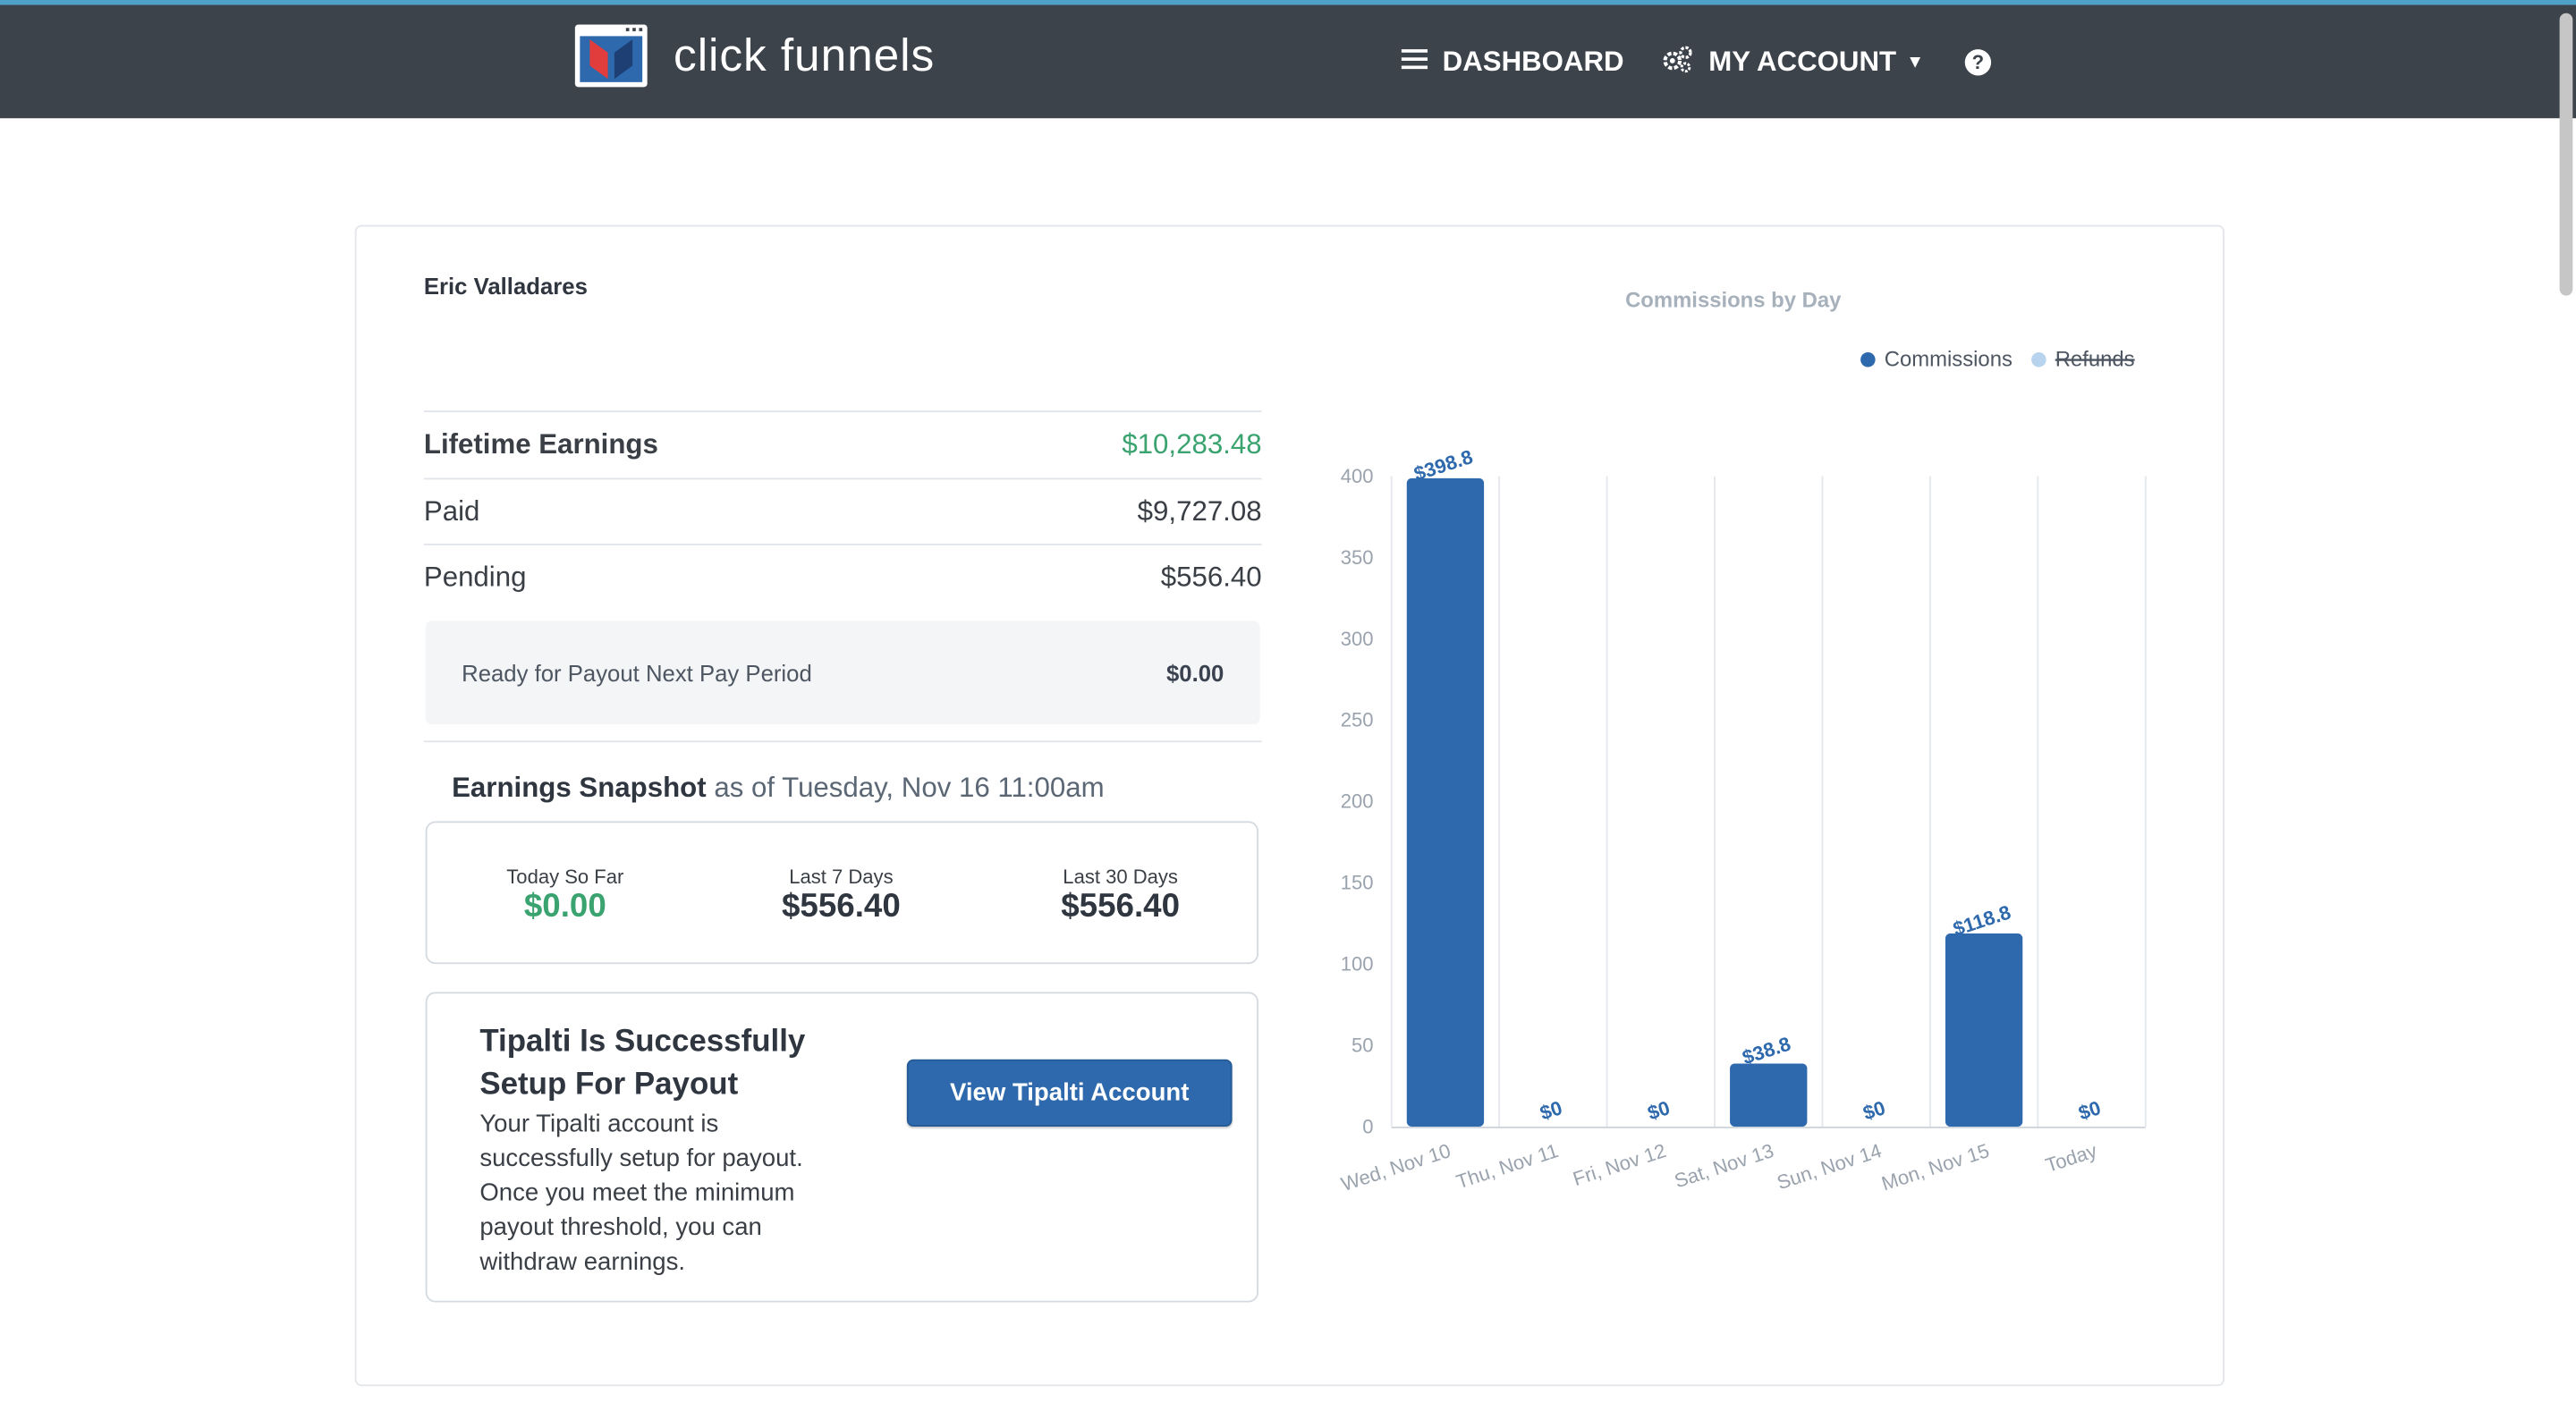  Describe the element at coordinates (1766, 1051) in the screenshot. I see `data-label-3: $38.8` at that location.